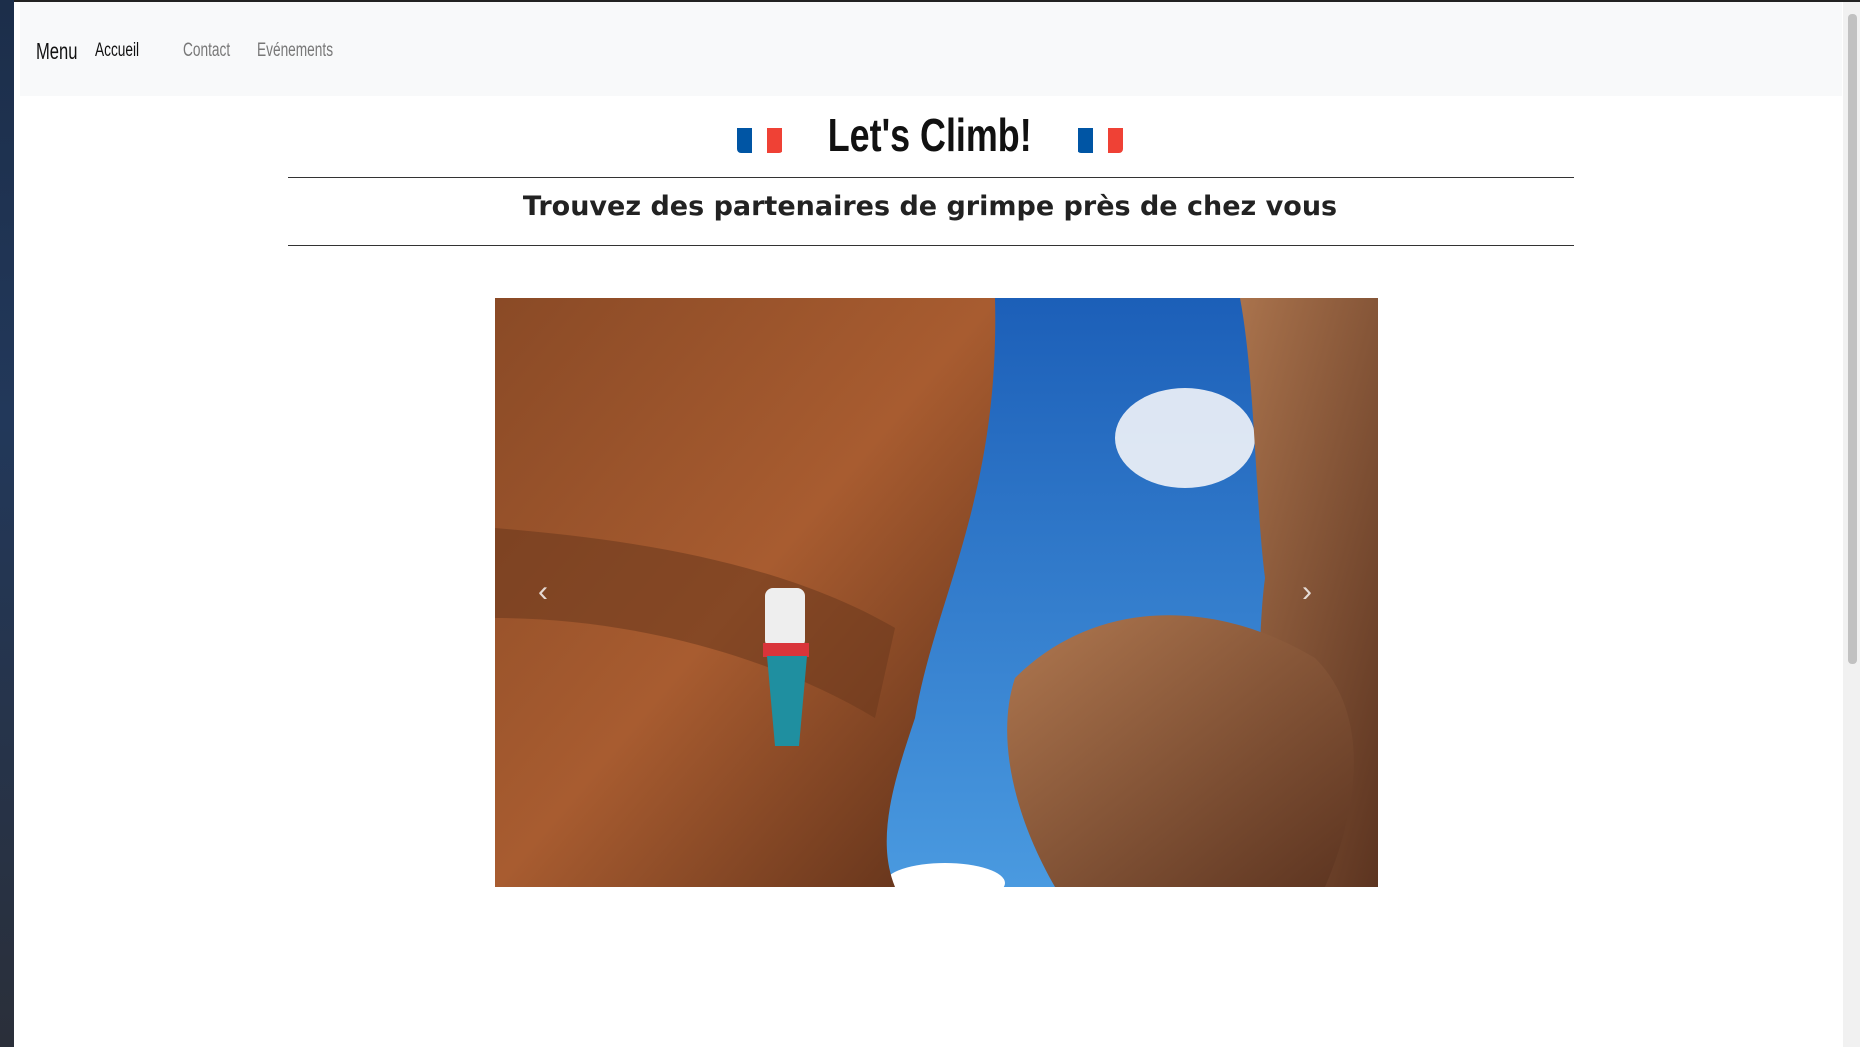  I want to click on chevron-right-icon: ›, so click(1312, 591).